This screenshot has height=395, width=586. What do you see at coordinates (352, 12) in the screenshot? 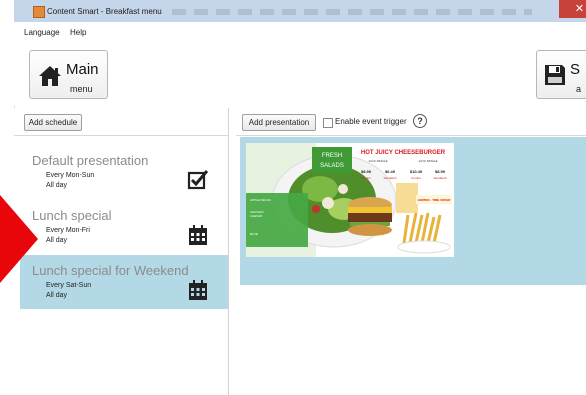
I see `title-bar-decoration` at bounding box center [352, 12].